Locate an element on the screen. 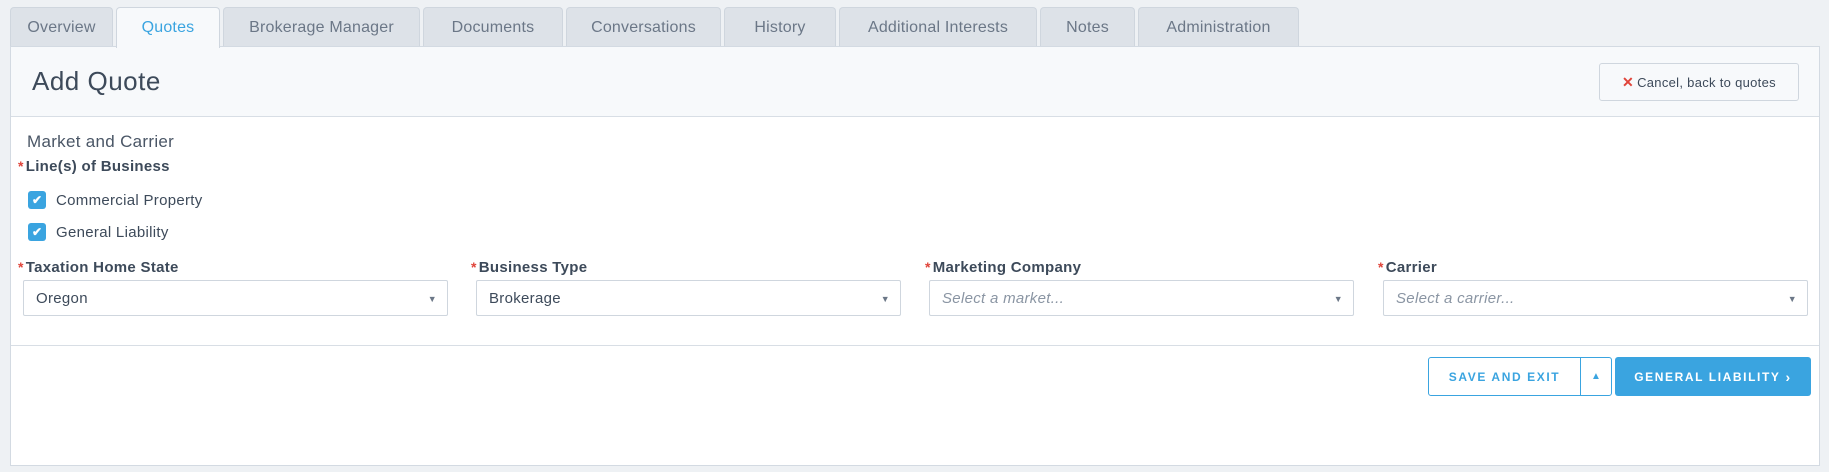 The width and height of the screenshot is (1829, 472). lines-of-business-label-text: Line(s) of Business is located at coordinates (97, 166).